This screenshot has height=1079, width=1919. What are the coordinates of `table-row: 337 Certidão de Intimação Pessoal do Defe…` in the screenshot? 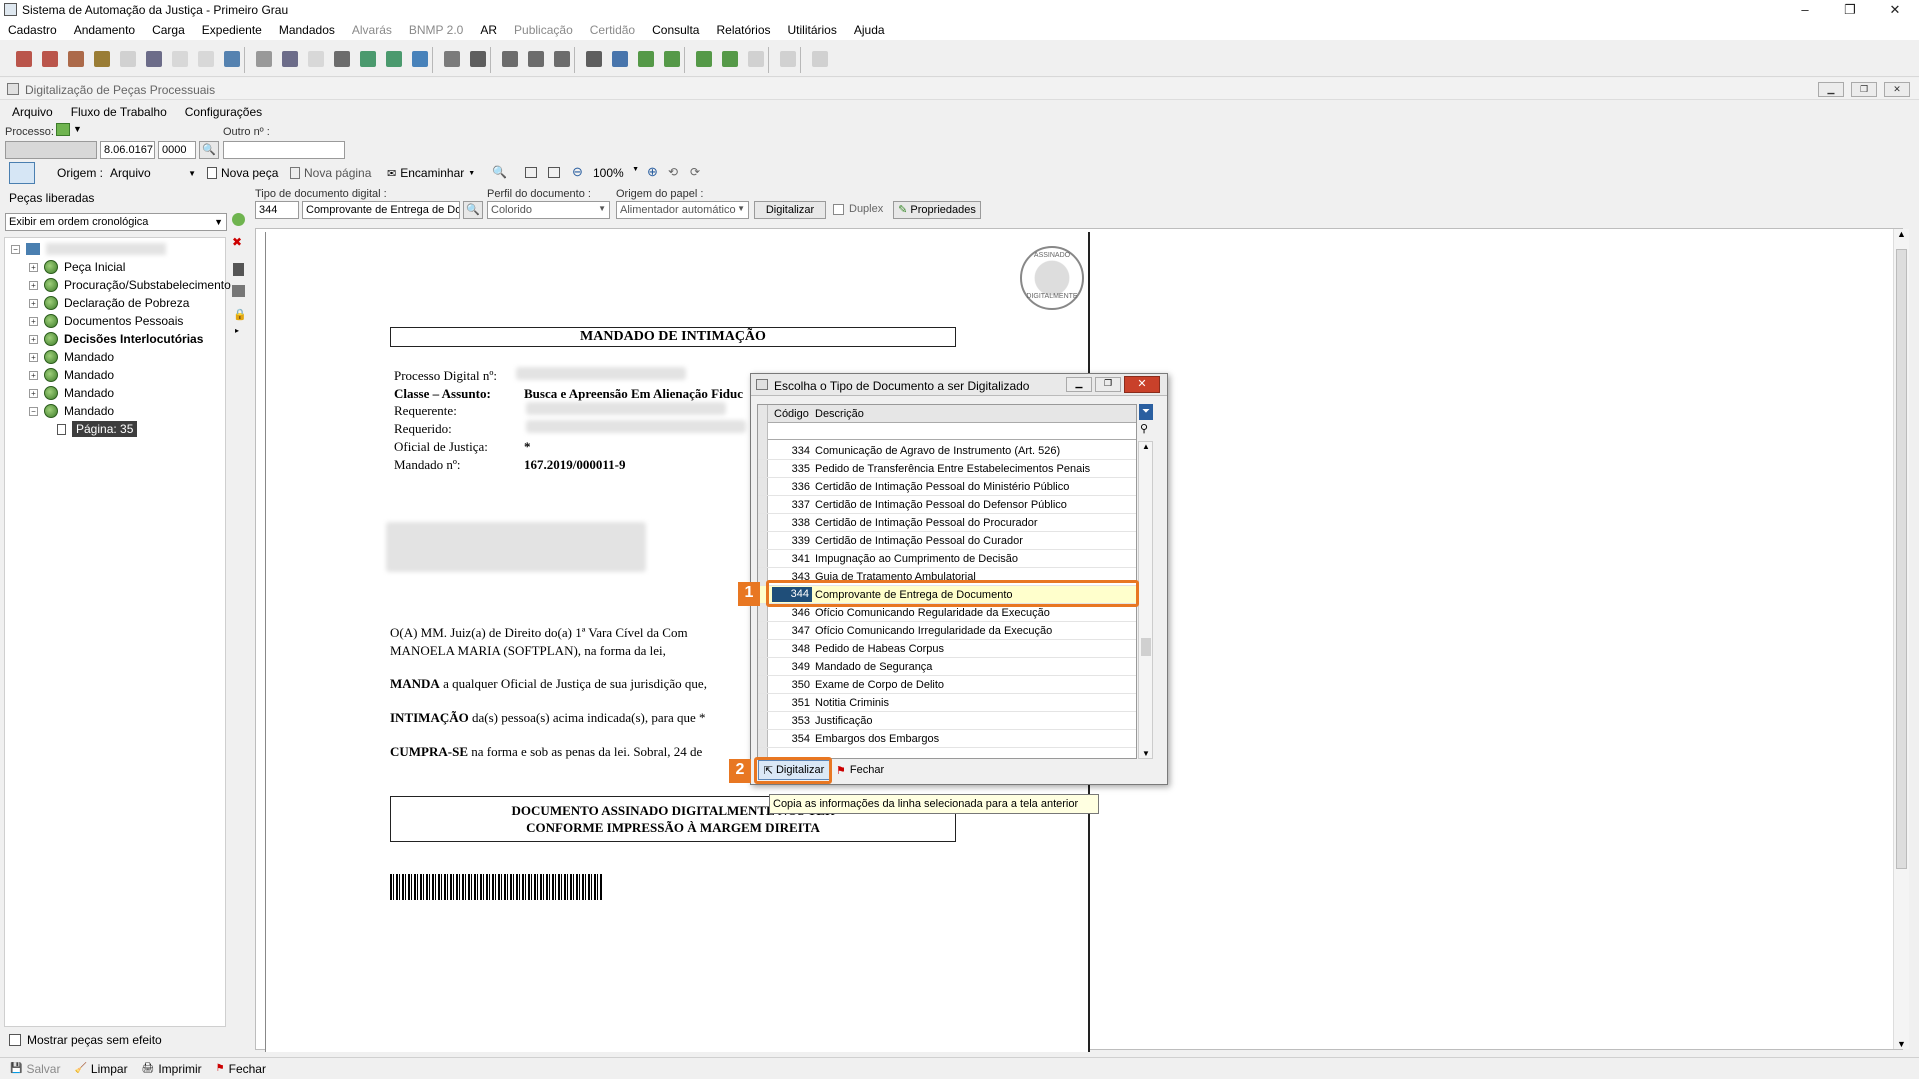 It's located at (947, 505).